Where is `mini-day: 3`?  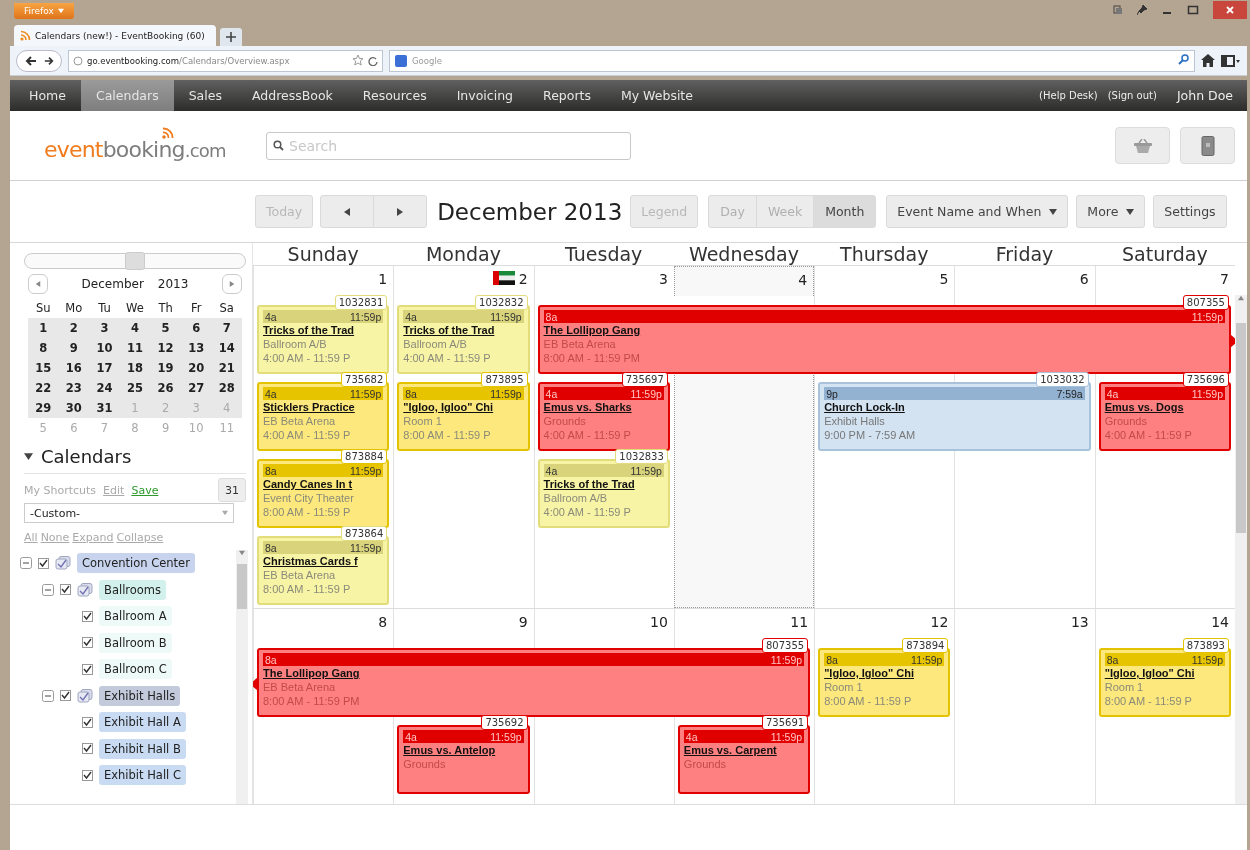
mini-day: 3 is located at coordinates (104, 328).